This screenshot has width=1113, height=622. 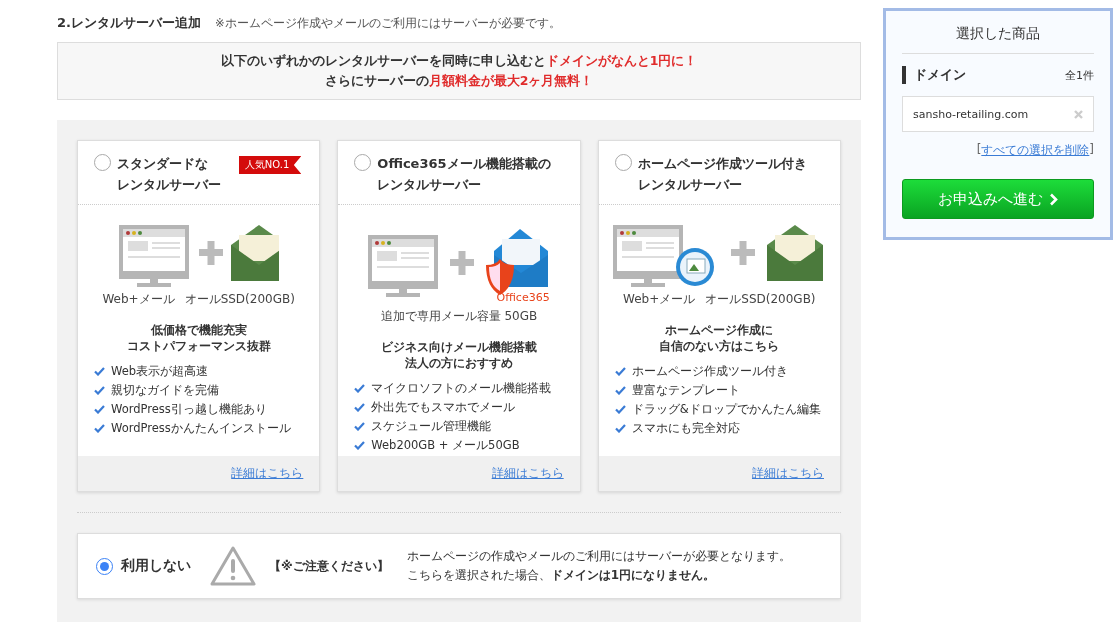 What do you see at coordinates (198, 338) in the screenshot?
I see `plan-headline: 低価格で機能充実 コストパフォーマンス抜群` at bounding box center [198, 338].